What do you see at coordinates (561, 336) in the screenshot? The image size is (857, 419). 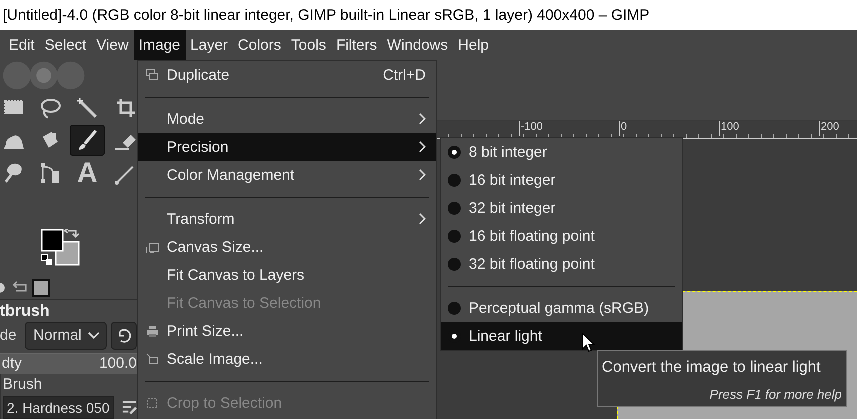 I see `radio-menu-item: Linear light` at bounding box center [561, 336].